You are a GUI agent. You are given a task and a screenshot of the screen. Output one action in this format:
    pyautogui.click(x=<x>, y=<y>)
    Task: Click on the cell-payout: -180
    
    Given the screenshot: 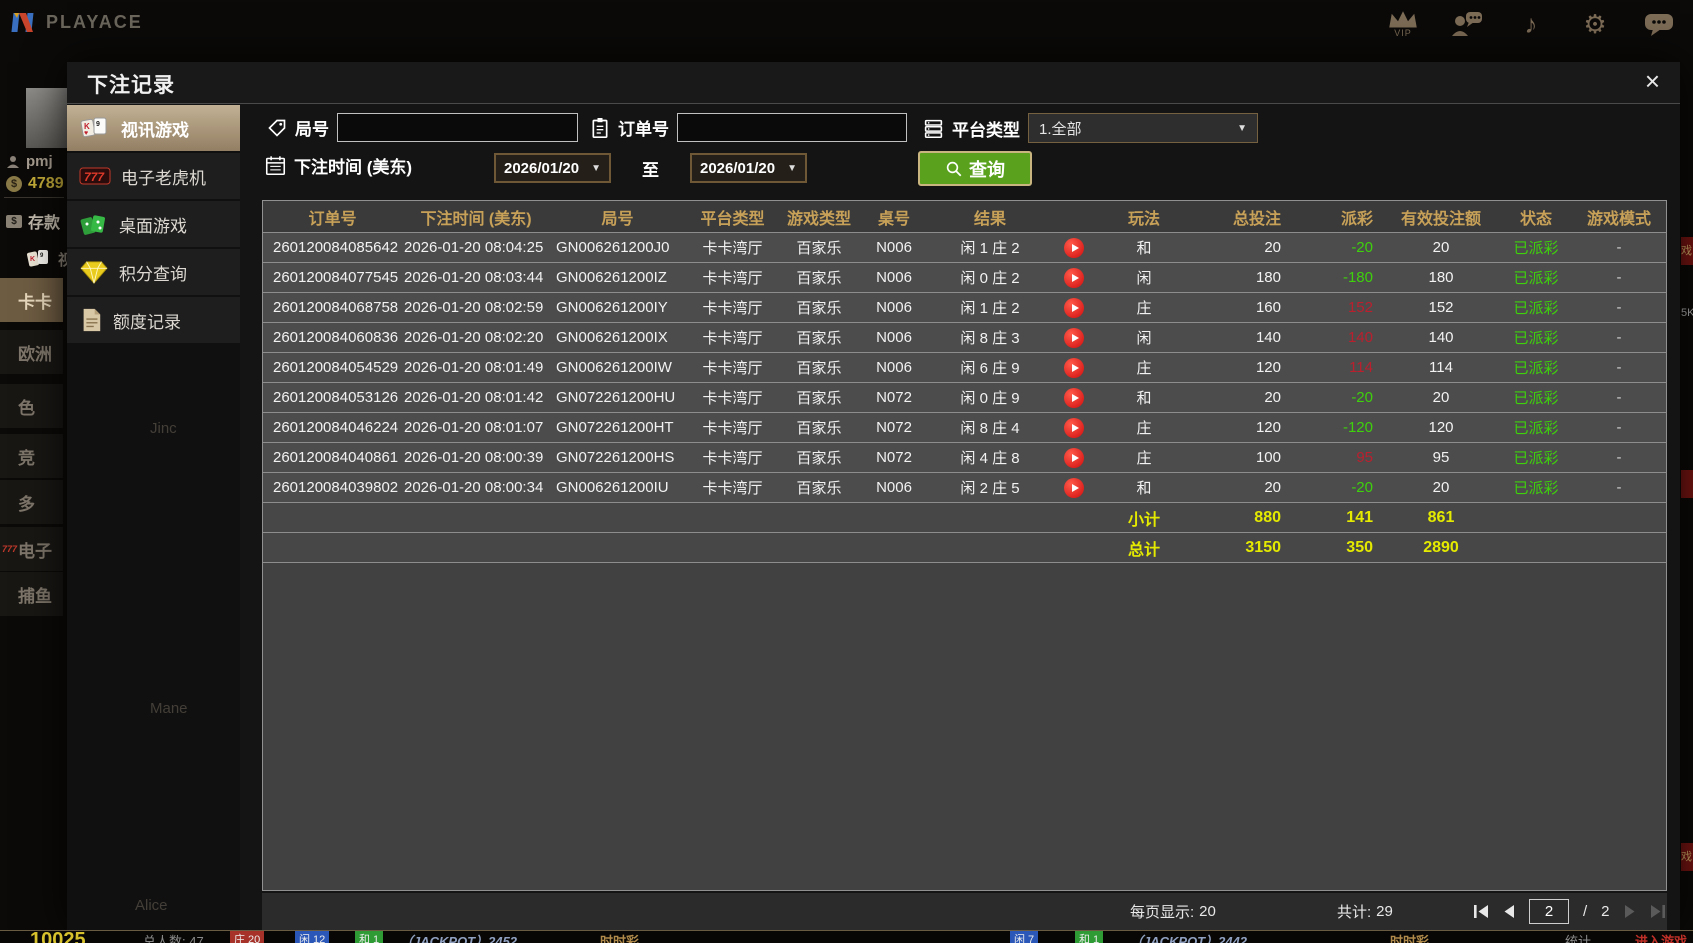 What is the action you would take?
    pyautogui.click(x=1357, y=277)
    